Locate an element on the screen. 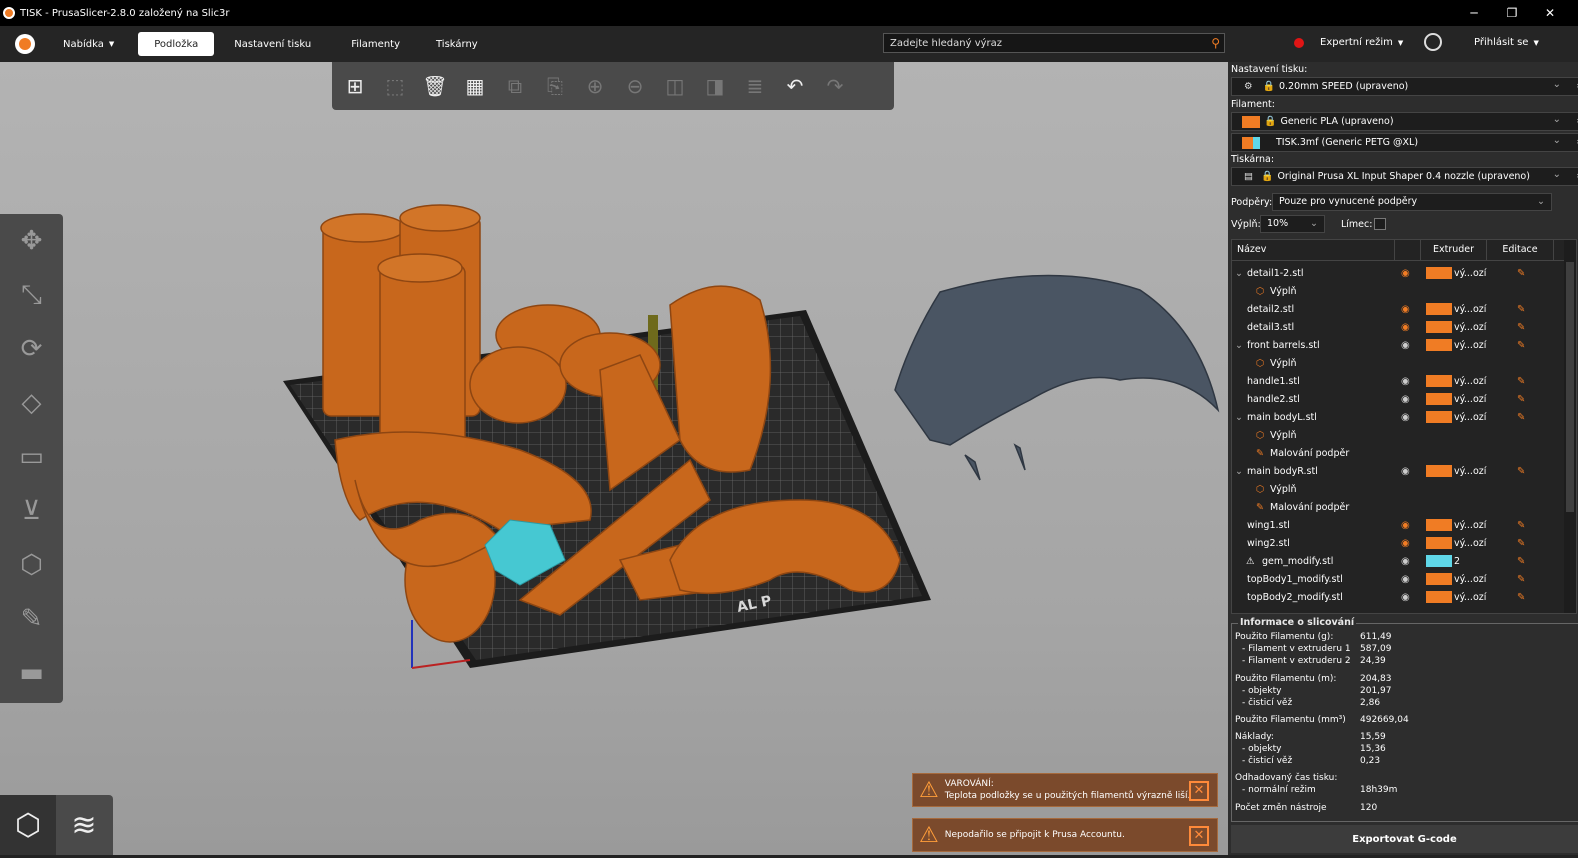 The image size is (1578, 858). add-object-icon: ⊞ is located at coordinates (355, 86).